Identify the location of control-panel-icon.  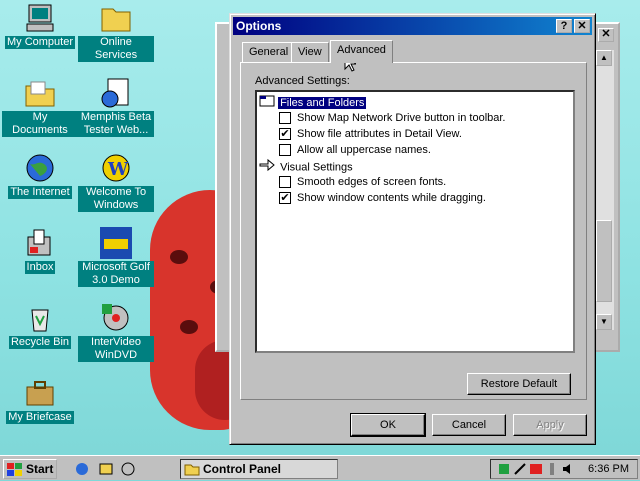
(192, 471).